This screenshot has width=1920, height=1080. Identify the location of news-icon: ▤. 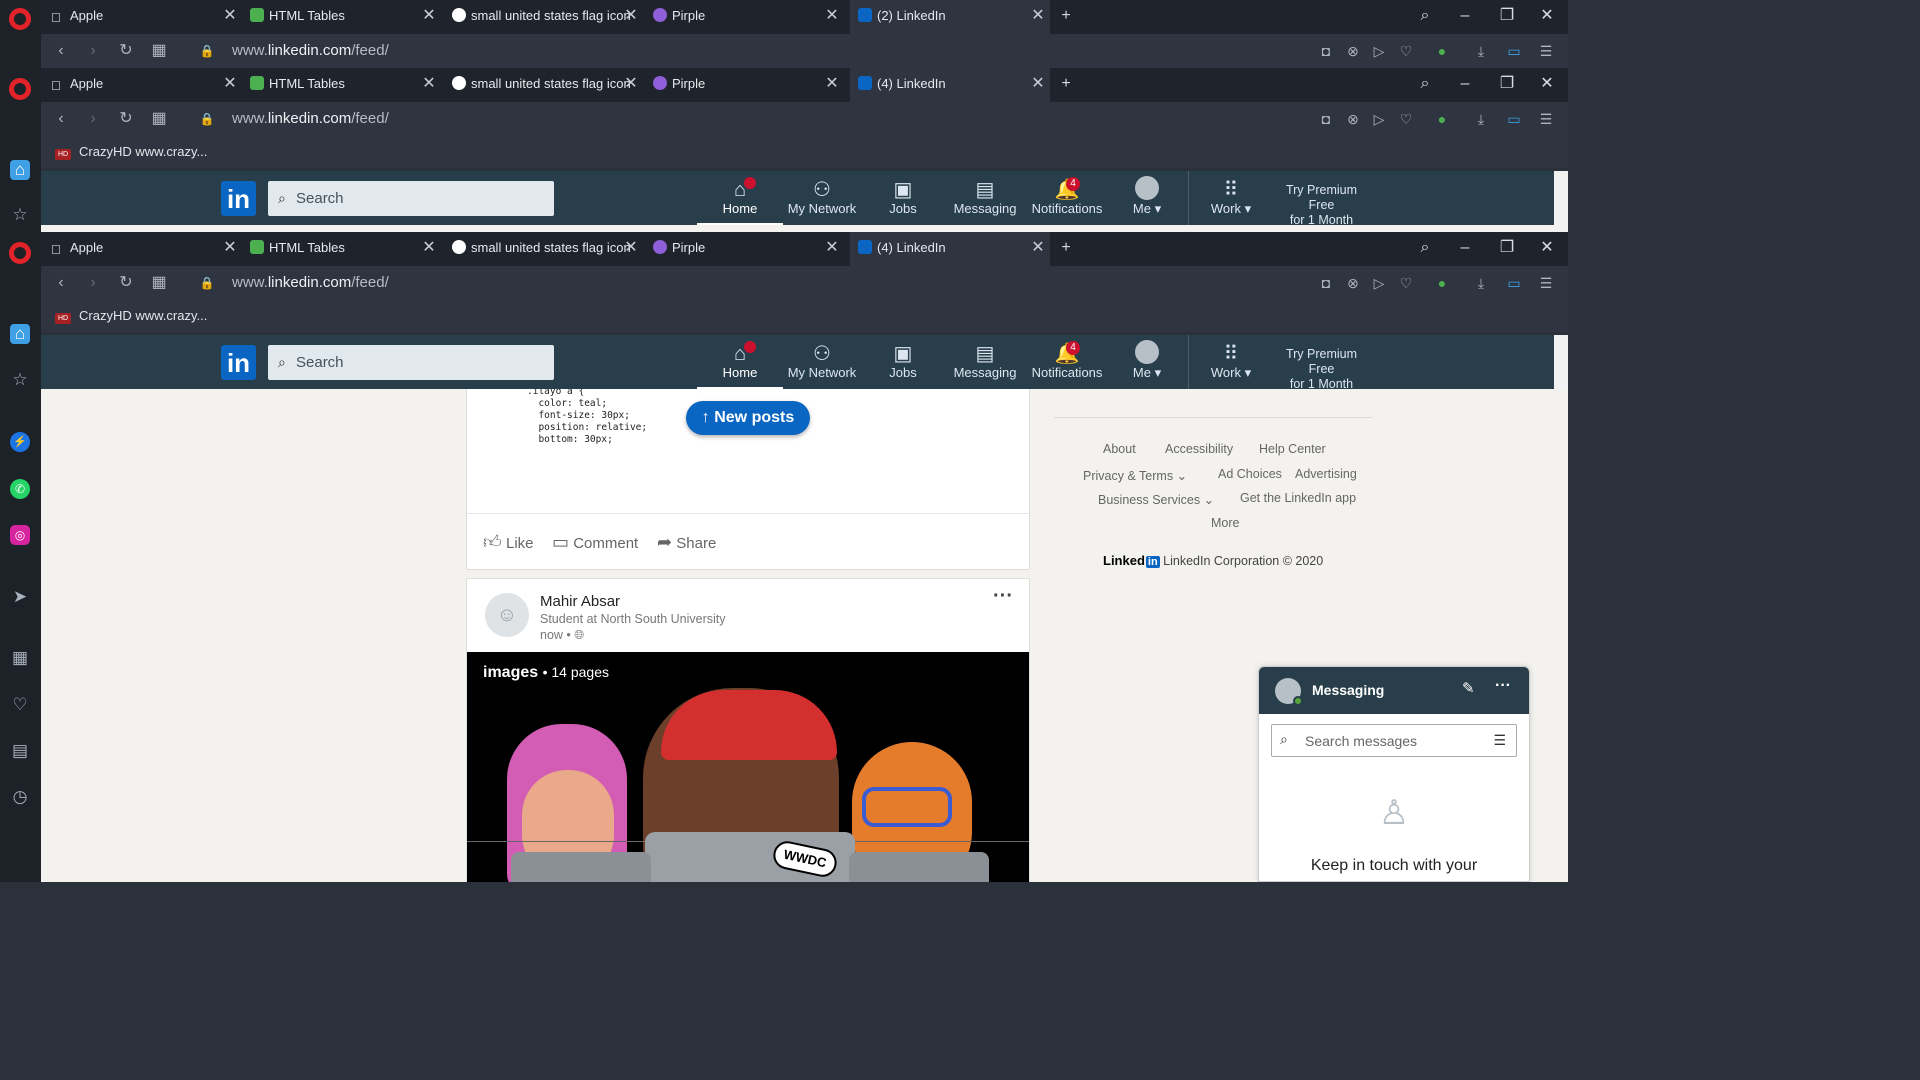
(20, 751).